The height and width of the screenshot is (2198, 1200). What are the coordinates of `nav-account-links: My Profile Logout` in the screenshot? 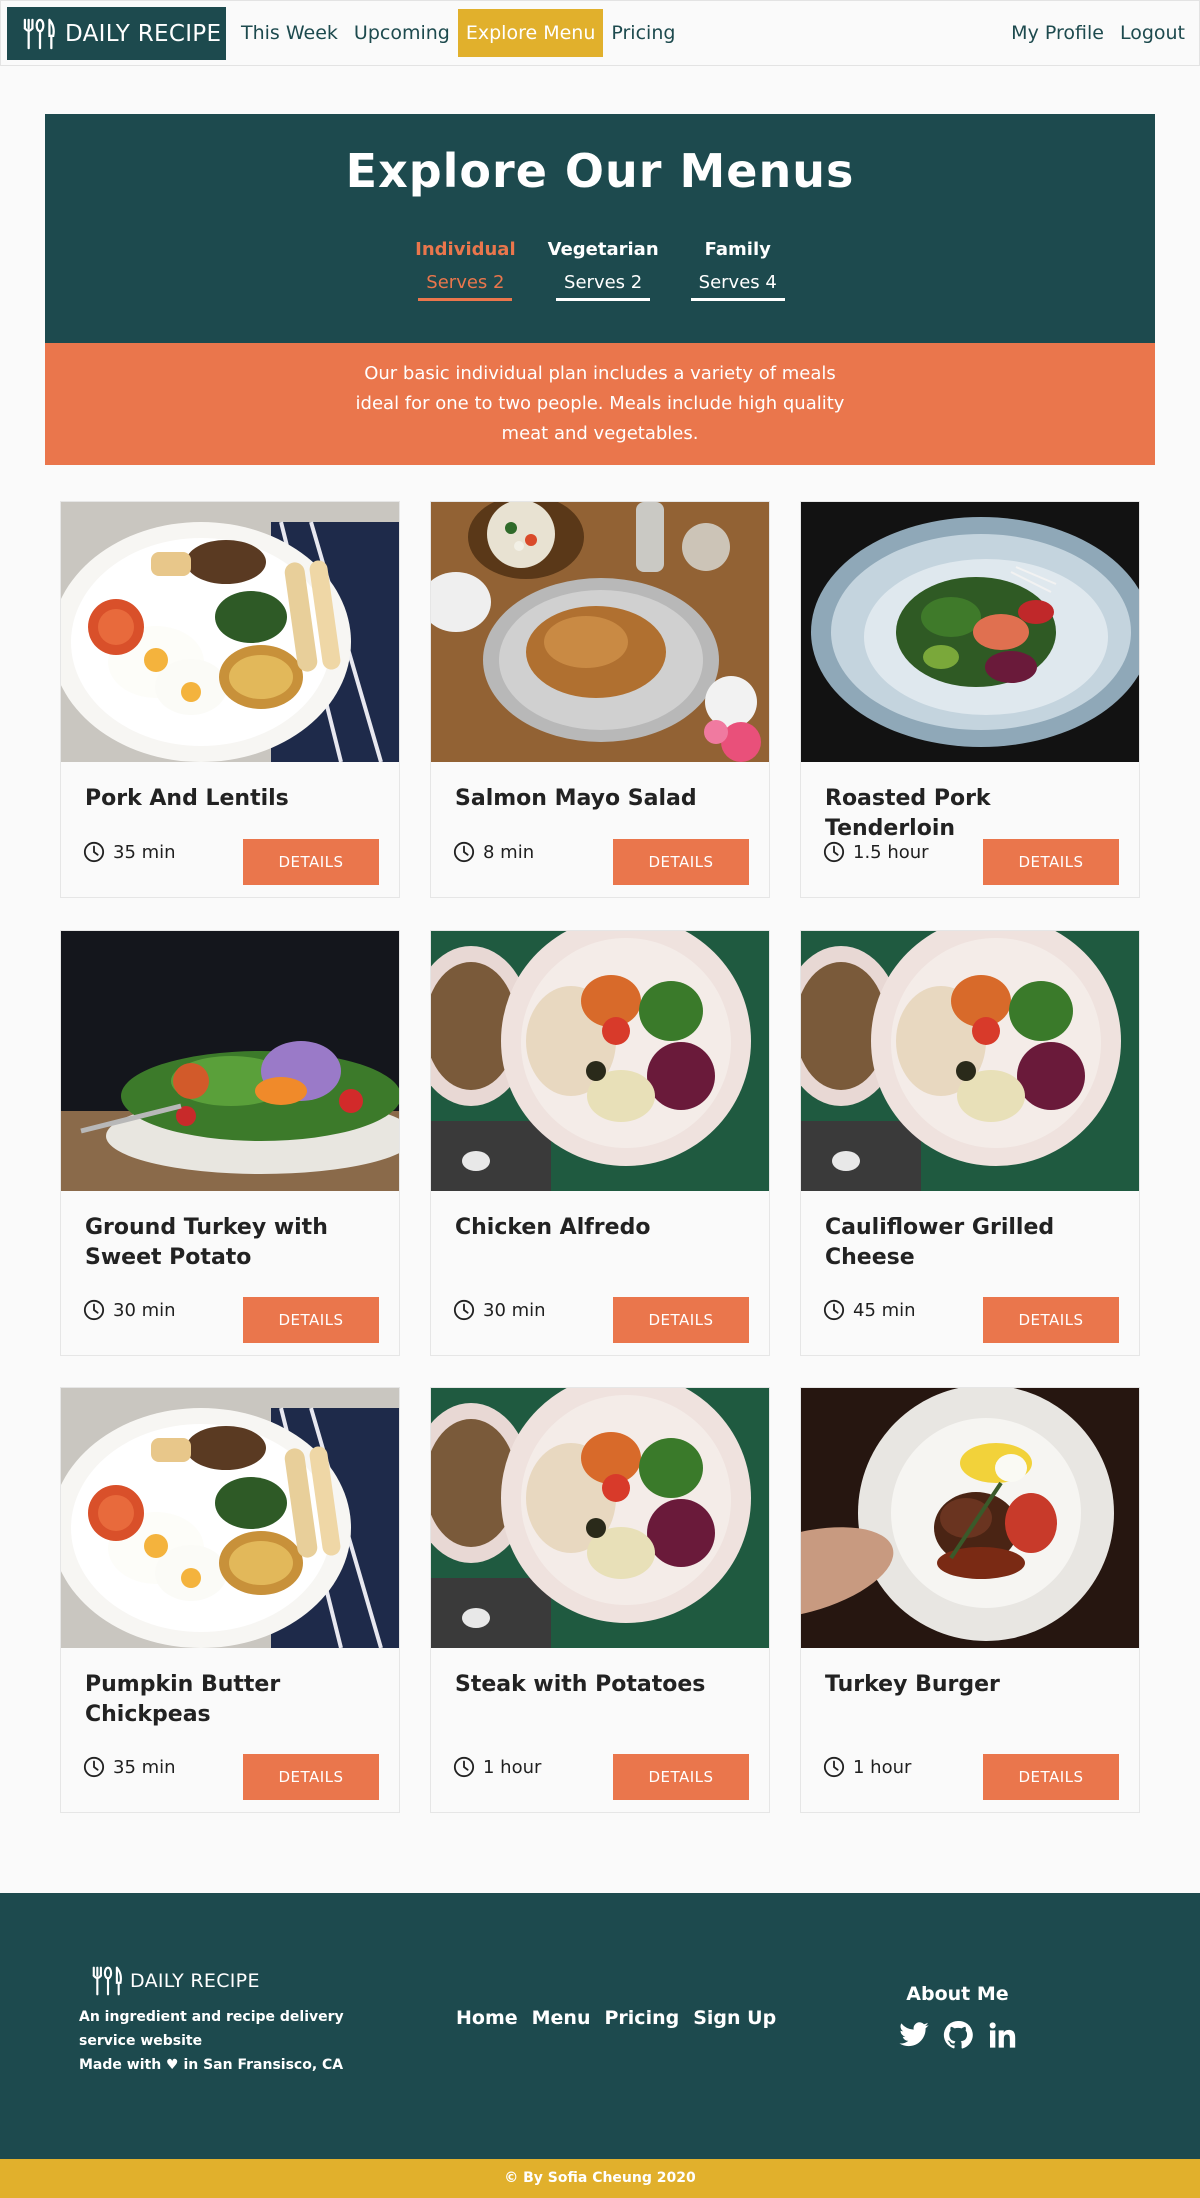 It's located at (1098, 33).